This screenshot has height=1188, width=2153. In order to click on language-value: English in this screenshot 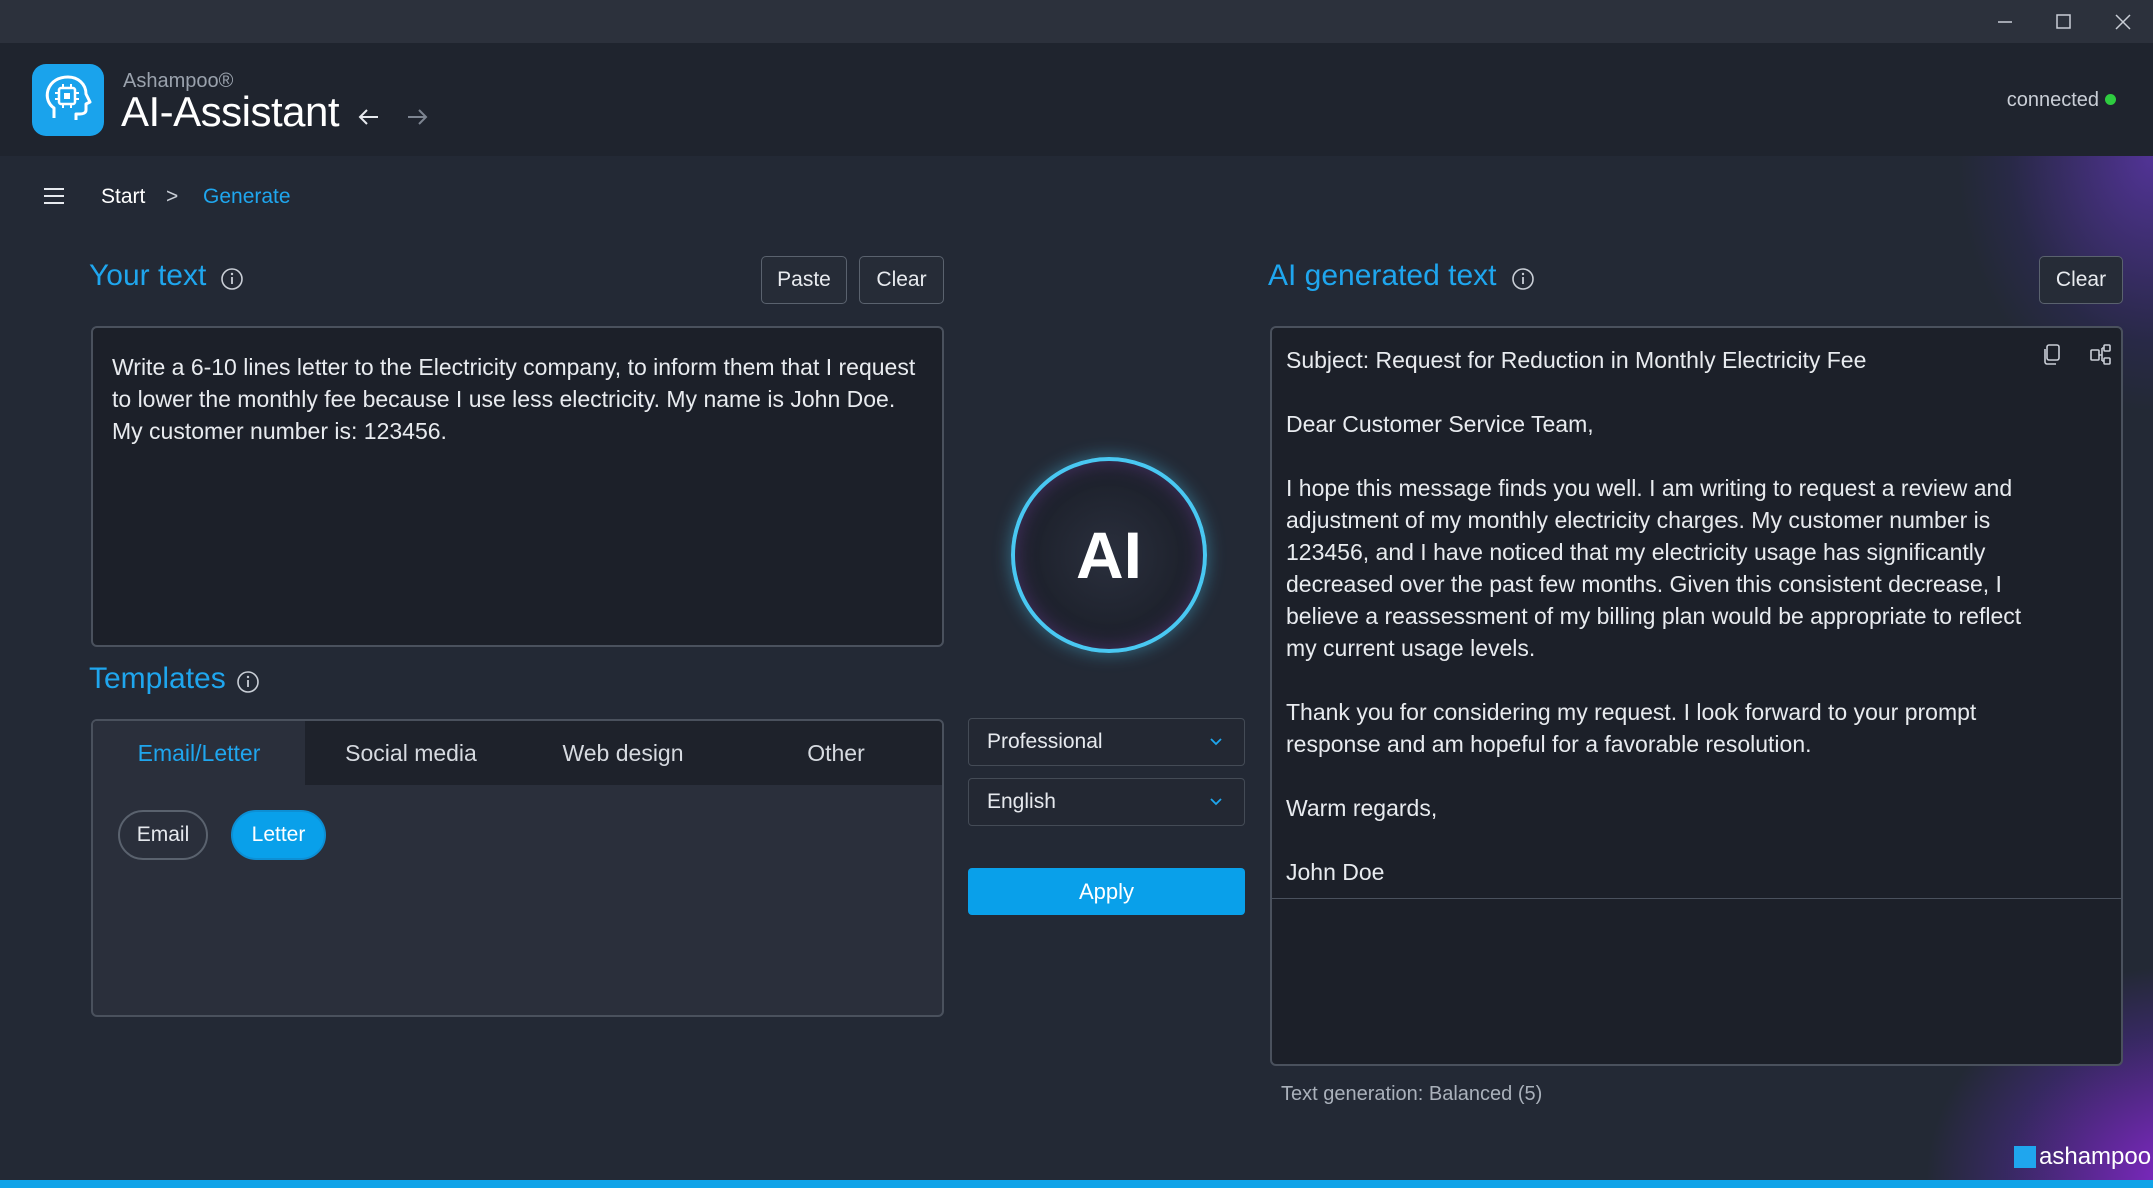, I will do `click(1021, 801)`.